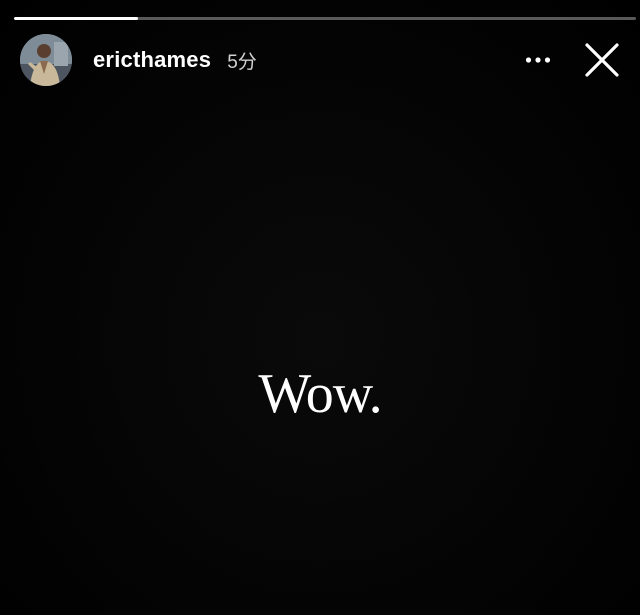 Image resolution: width=640 pixels, height=615 pixels. Describe the element at coordinates (320, 394) in the screenshot. I see `story-caption: Wow.` at that location.